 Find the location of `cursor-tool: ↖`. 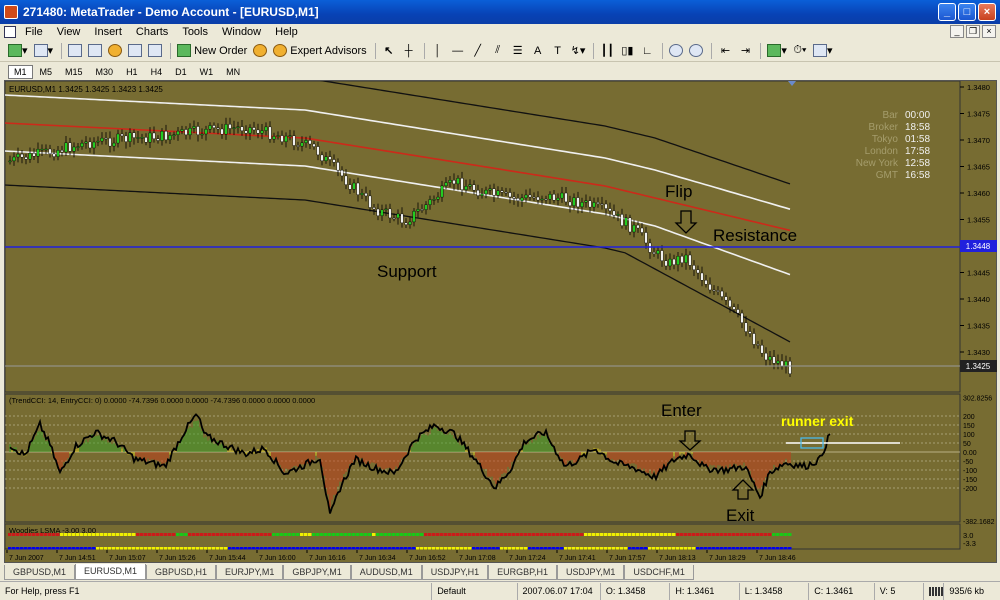

cursor-tool: ↖ is located at coordinates (389, 51).